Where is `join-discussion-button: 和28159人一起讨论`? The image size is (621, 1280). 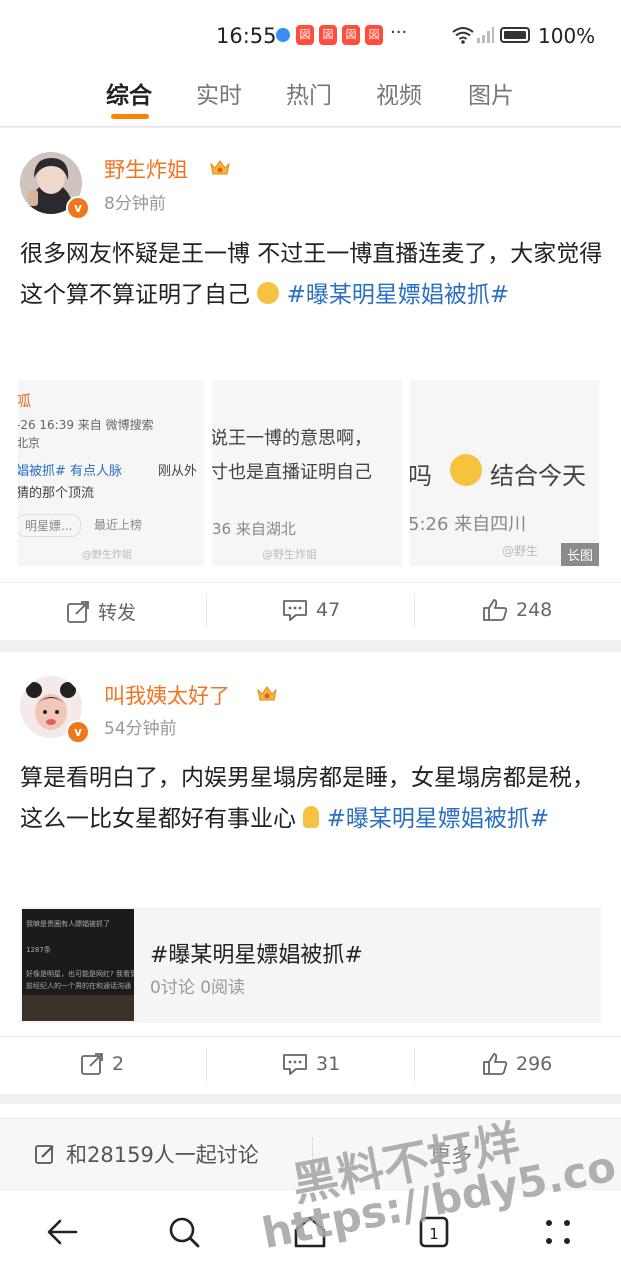 join-discussion-button: 和28159人一起讨论 is located at coordinates (146, 1154).